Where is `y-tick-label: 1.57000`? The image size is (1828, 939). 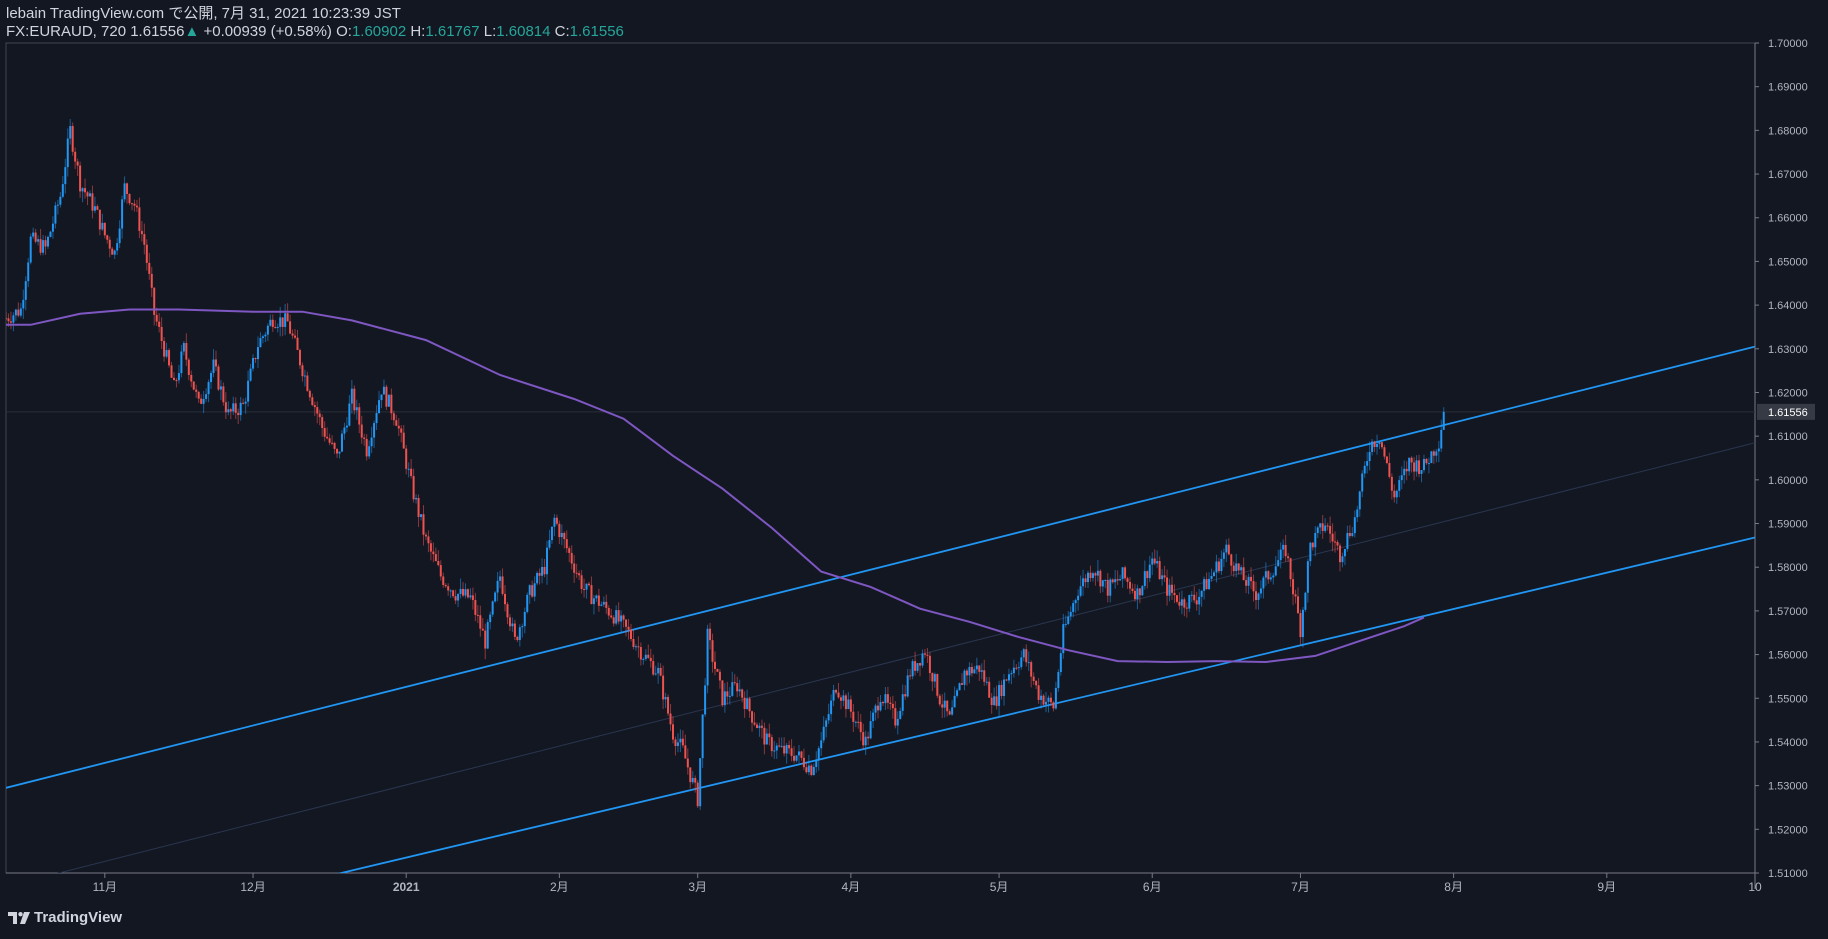
y-tick-label: 1.57000 is located at coordinates (1788, 612).